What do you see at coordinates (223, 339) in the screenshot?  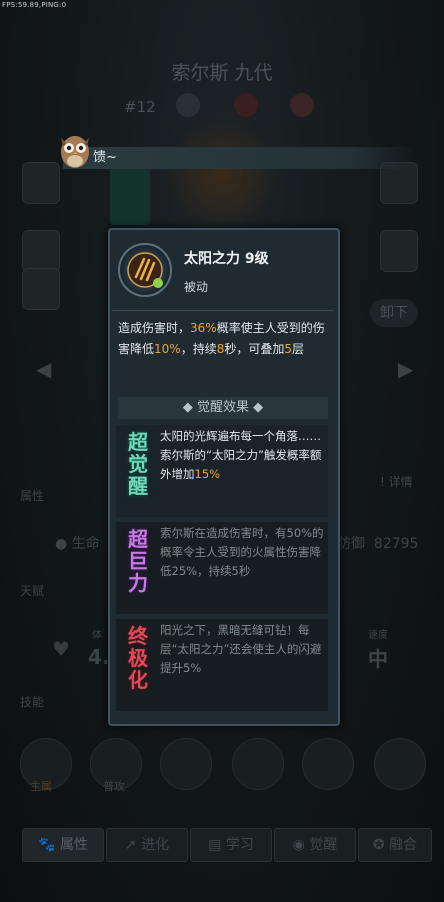 I see `skill-description: 造成伤害时，36%概率使主人受到的伤害降低10%，持续8秒，可叠加5层` at bounding box center [223, 339].